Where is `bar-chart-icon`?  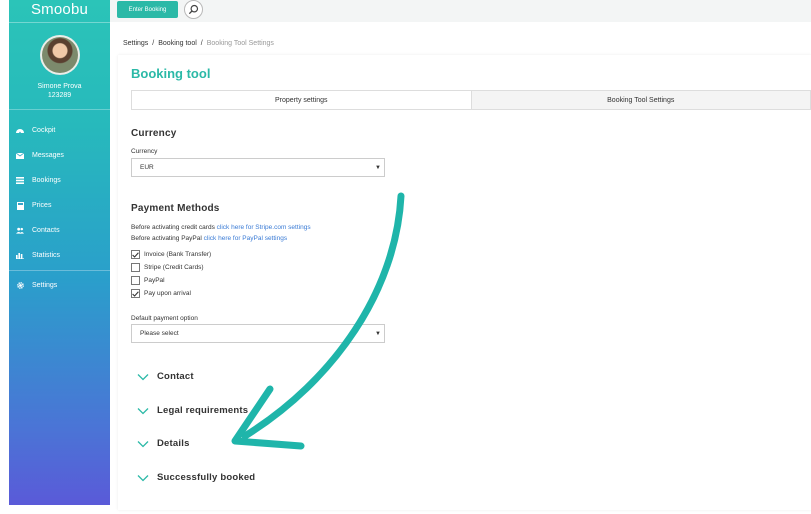 bar-chart-icon is located at coordinates (20, 255).